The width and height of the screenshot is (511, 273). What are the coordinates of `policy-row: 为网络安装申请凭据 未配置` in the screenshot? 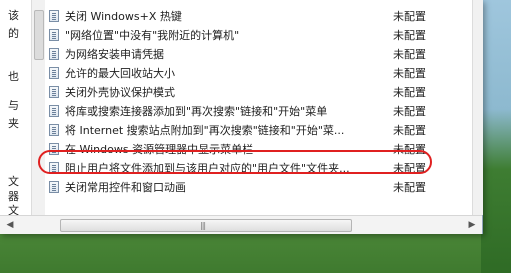 It's located at (258, 53).